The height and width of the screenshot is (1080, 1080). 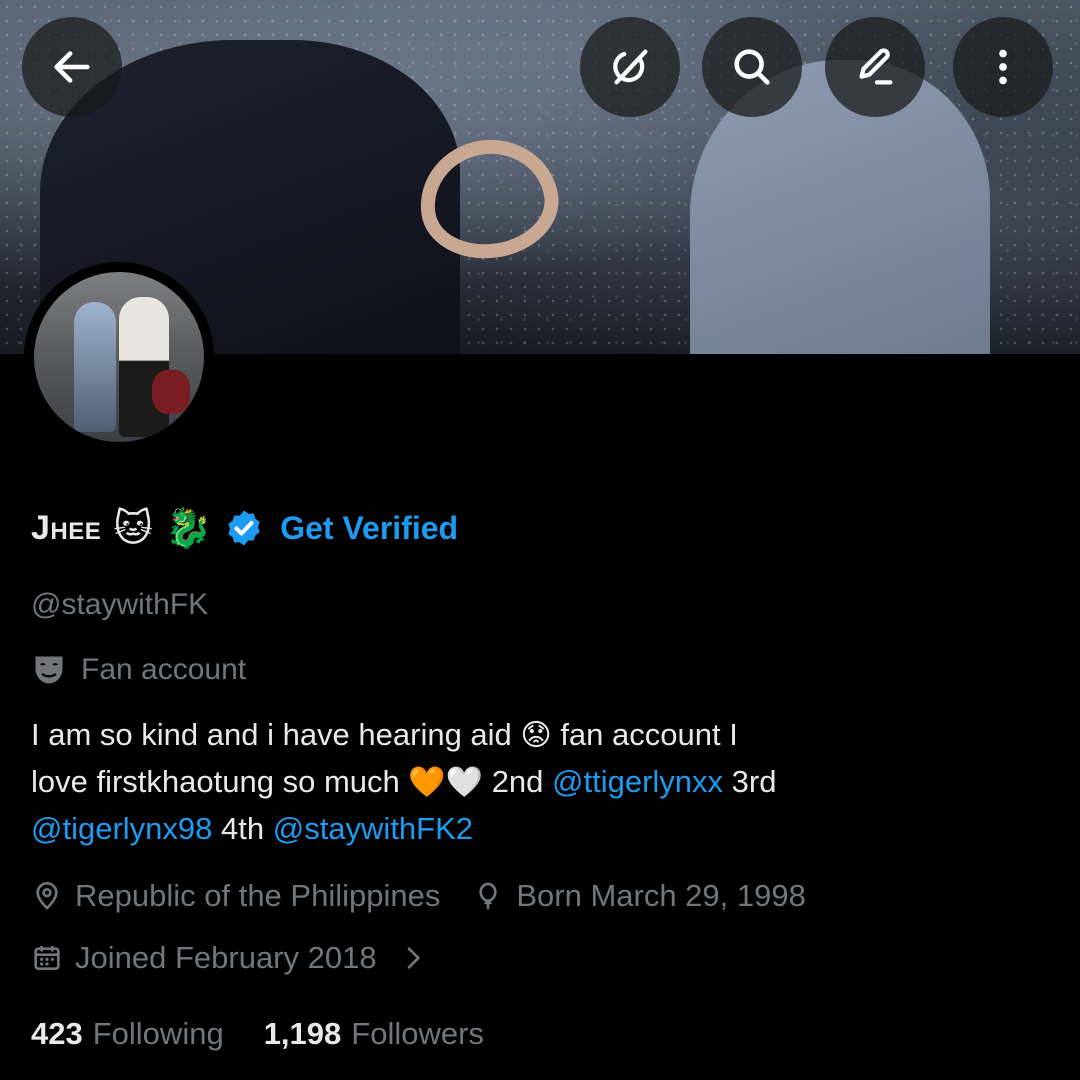 I want to click on account-category: Fan account, so click(x=138, y=670).